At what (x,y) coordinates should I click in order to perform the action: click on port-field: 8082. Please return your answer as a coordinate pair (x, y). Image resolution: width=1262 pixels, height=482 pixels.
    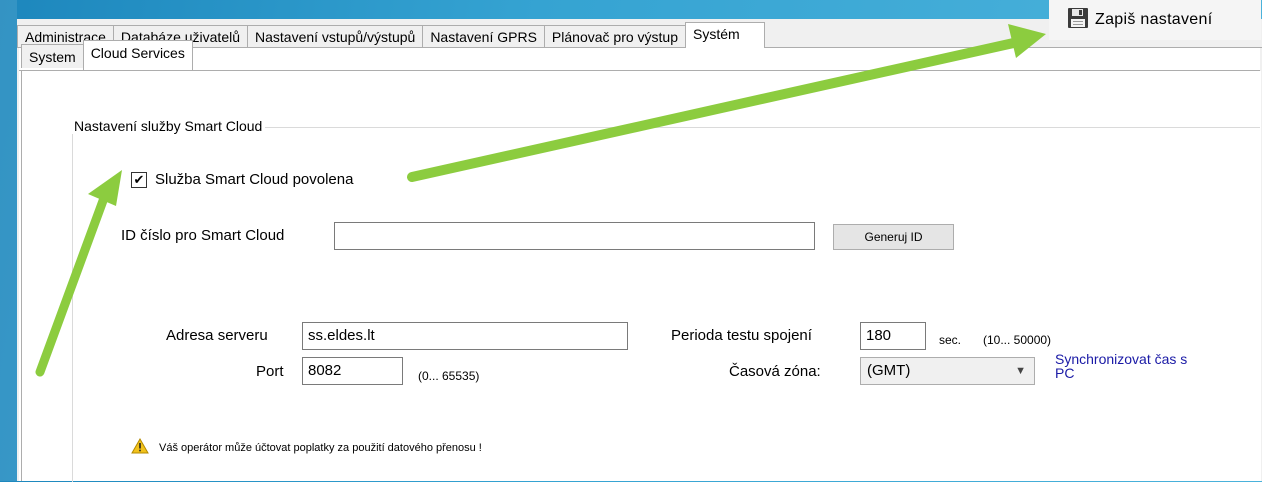
    Looking at the image, I should click on (352, 371).